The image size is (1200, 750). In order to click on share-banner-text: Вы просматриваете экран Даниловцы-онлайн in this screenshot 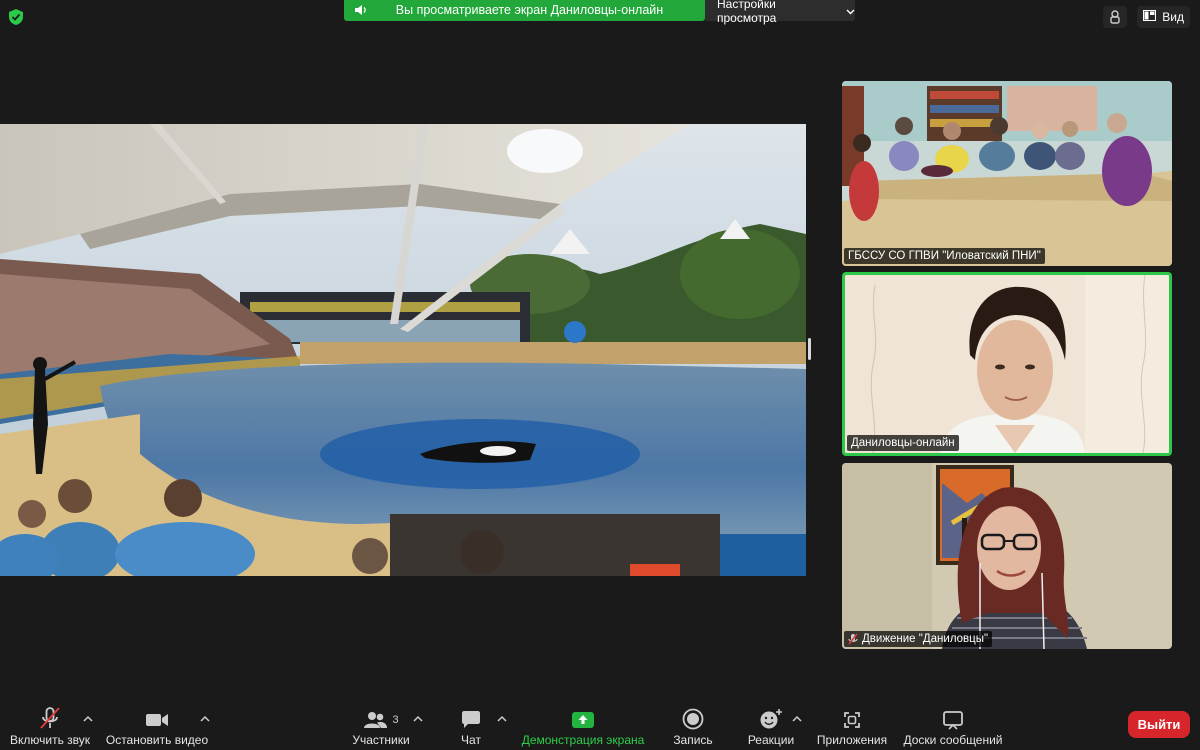, I will do `click(529, 10)`.